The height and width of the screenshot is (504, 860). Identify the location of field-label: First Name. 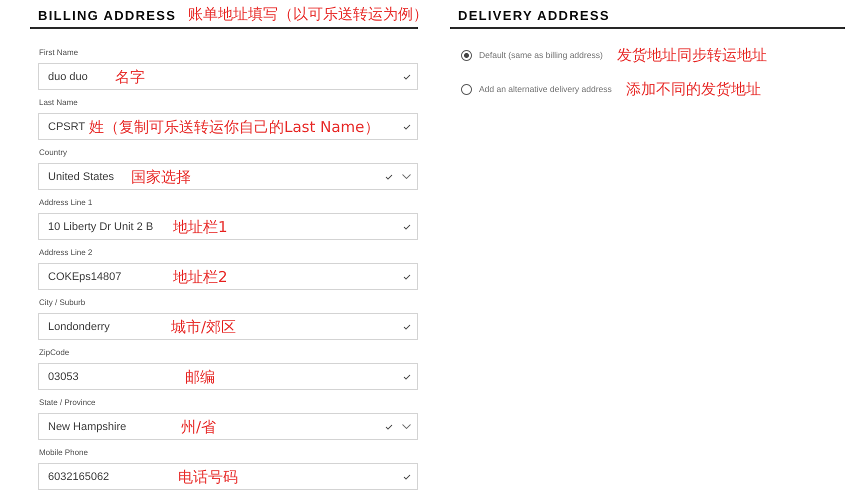
(58, 53).